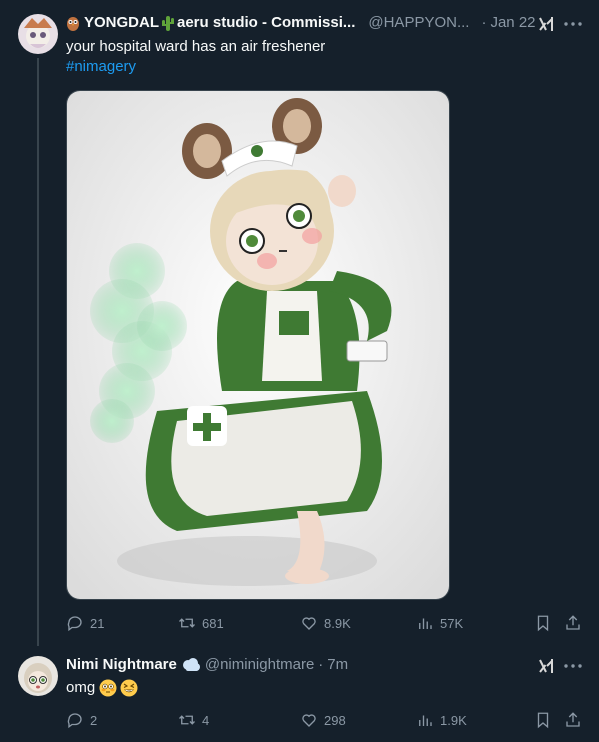 This screenshot has height=742, width=599. I want to click on reply-grok-icon, so click(547, 666).